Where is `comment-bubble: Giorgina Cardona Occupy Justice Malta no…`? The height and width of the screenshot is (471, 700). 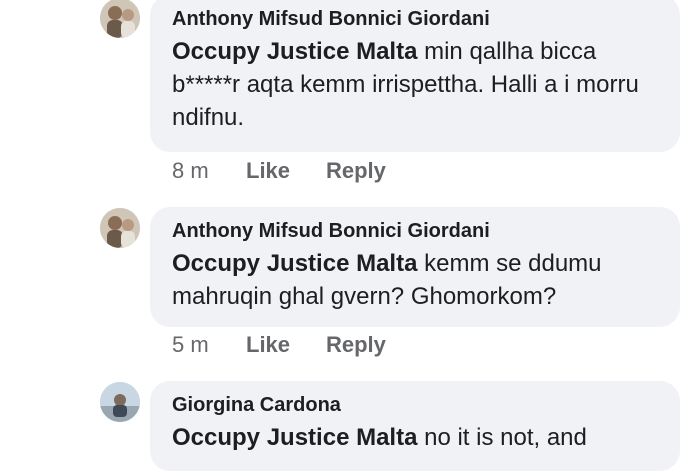 comment-bubble: Giorgina Cardona Occupy Justice Malta no… is located at coordinates (415, 426).